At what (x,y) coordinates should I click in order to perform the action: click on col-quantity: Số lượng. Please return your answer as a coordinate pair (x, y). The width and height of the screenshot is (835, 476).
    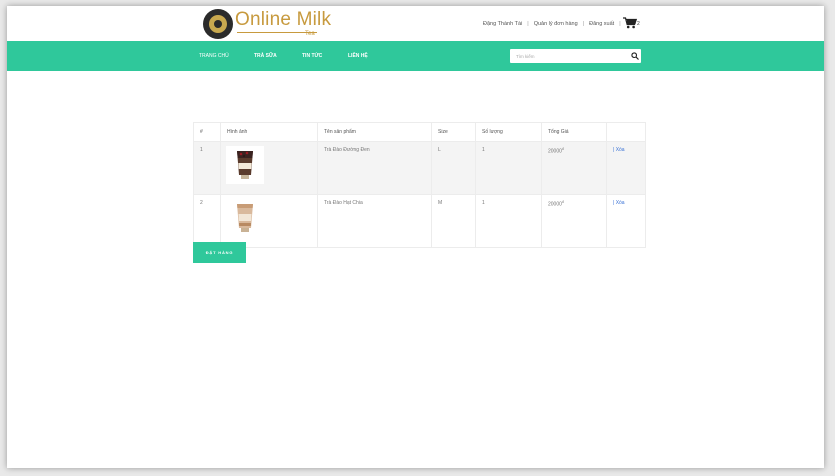
    Looking at the image, I should click on (508, 132).